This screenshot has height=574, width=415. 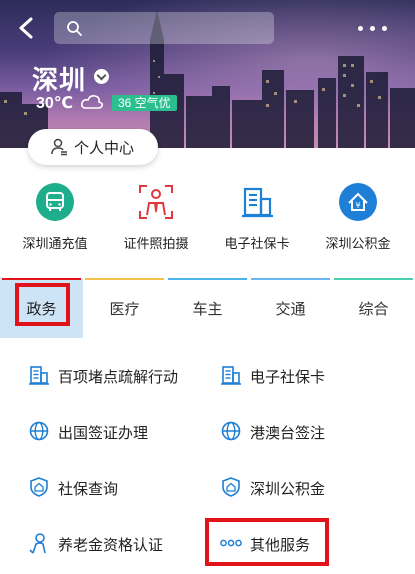 What do you see at coordinates (144, 103) in the screenshot?
I see `air-quality-badge: 36 空气优` at bounding box center [144, 103].